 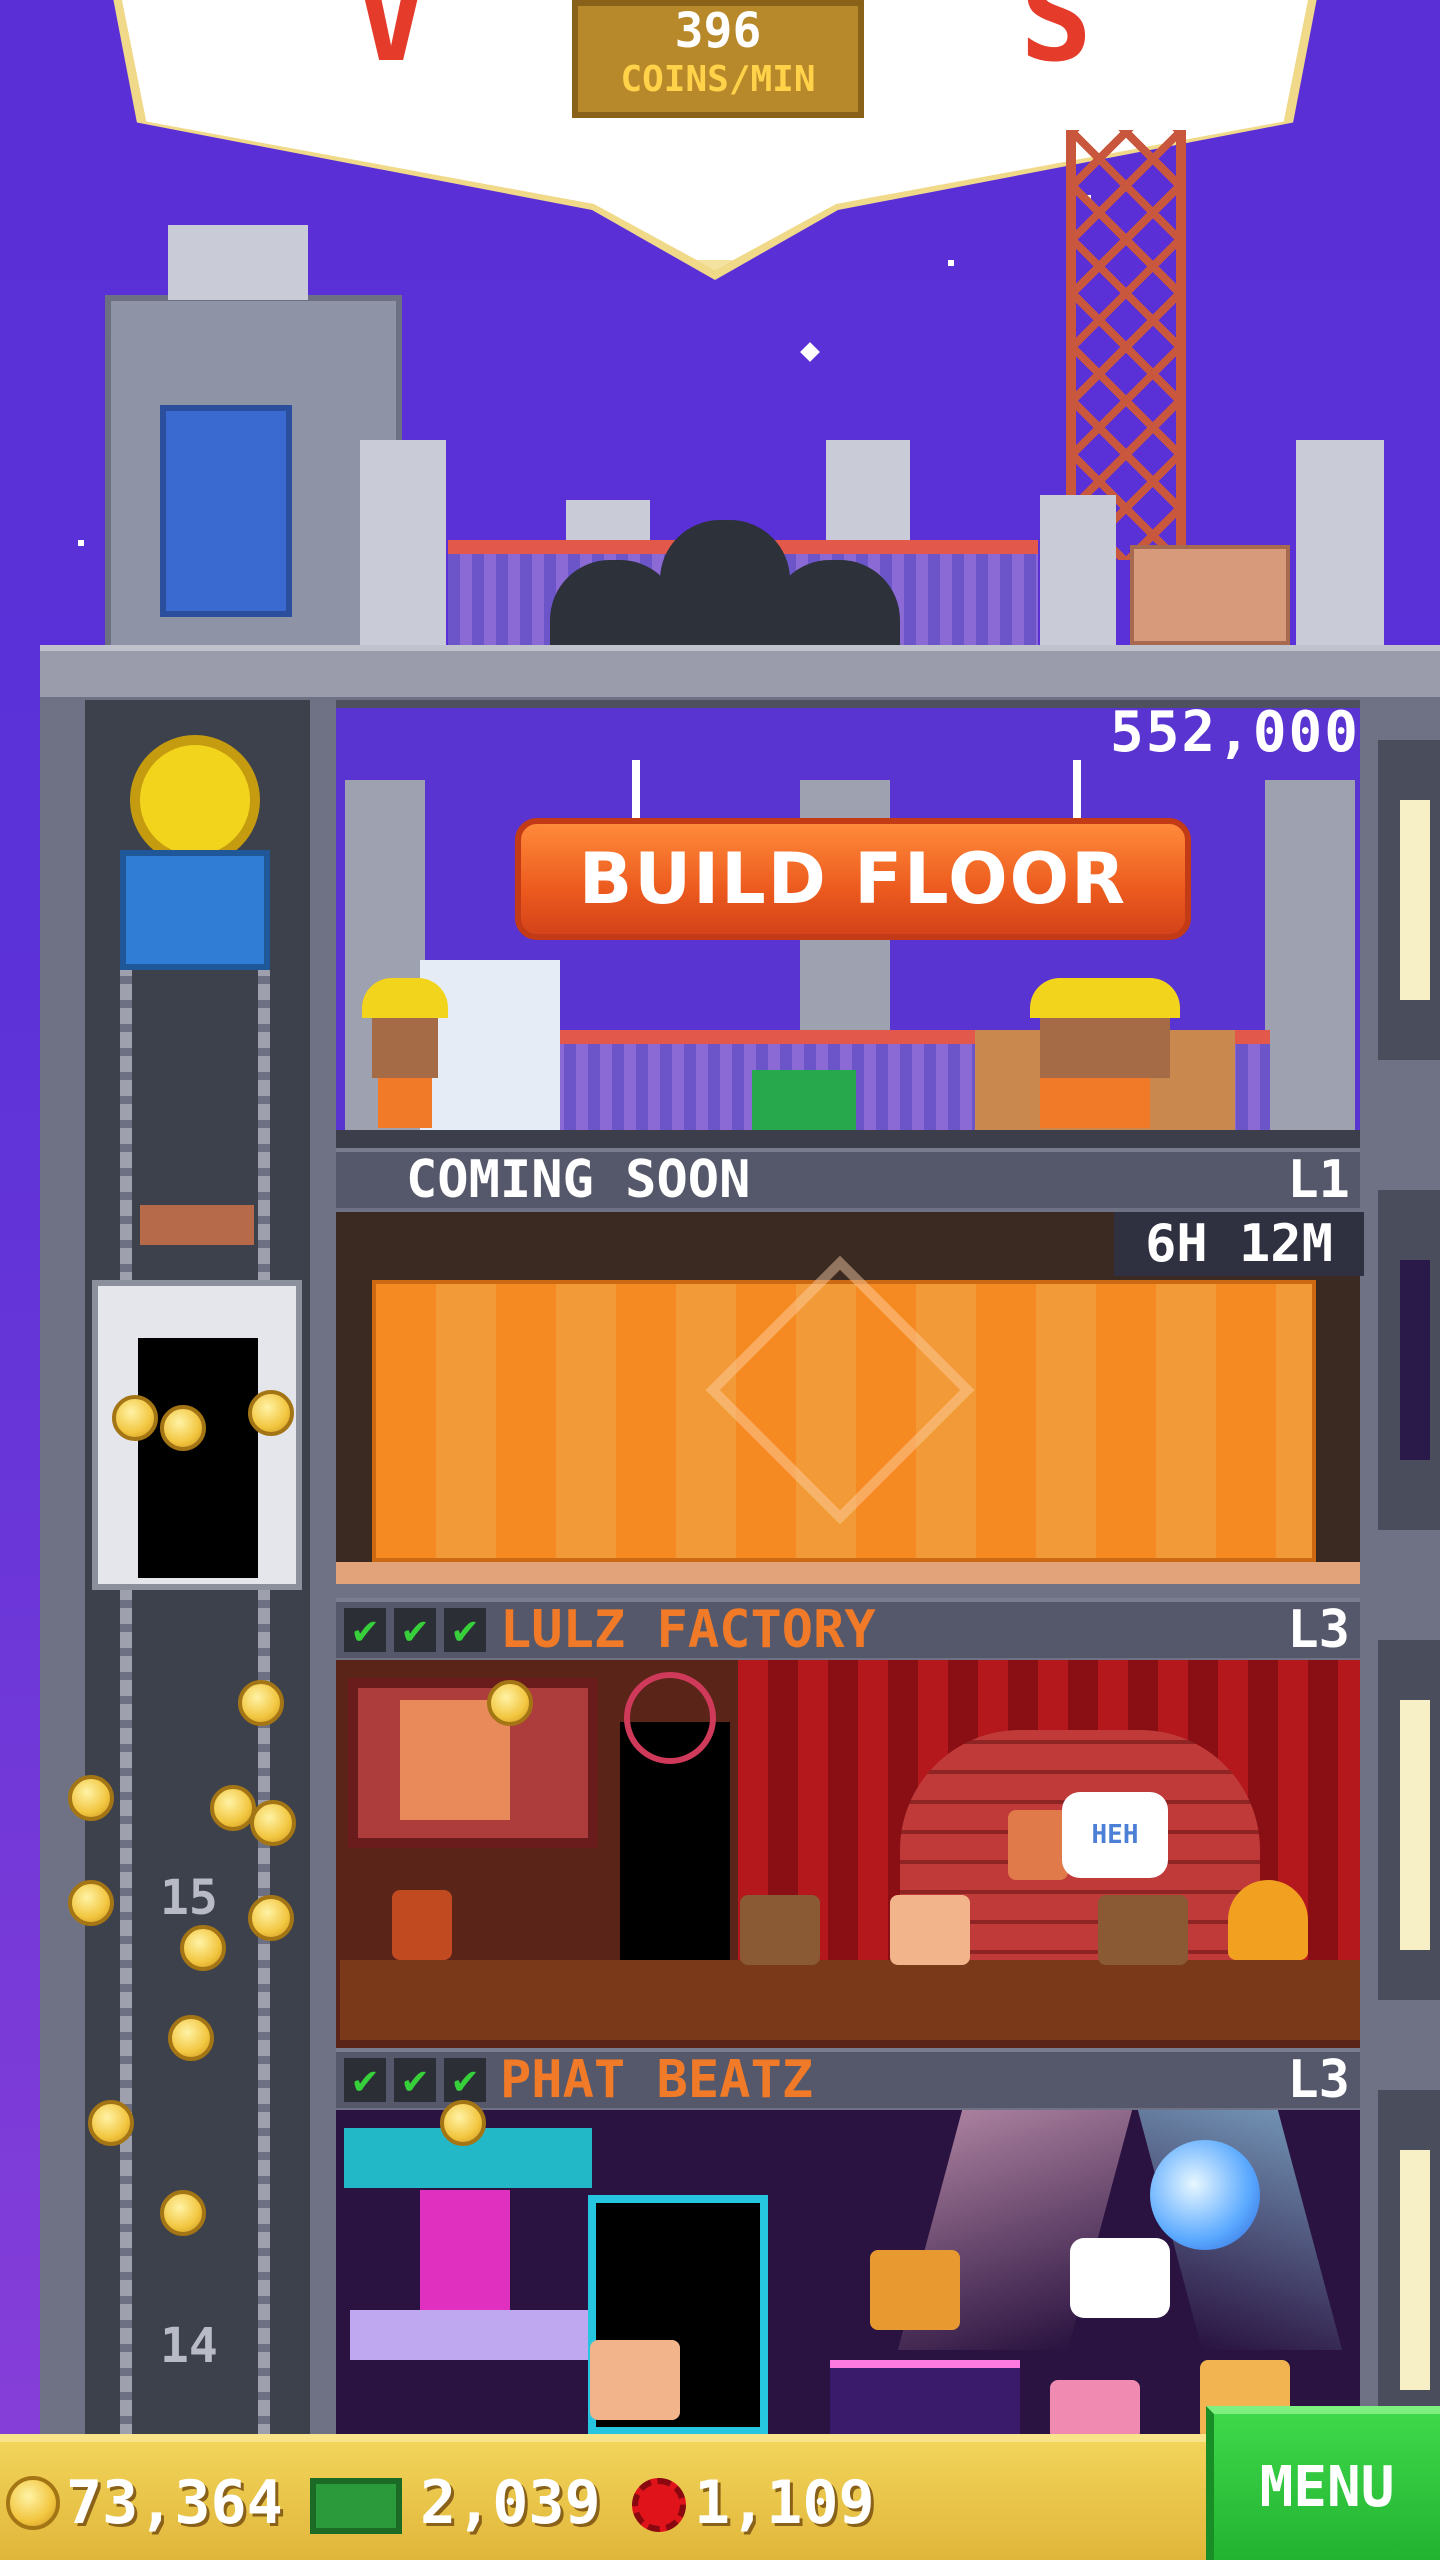 What do you see at coordinates (657, 2080) in the screenshot?
I see `floor-name: PHAT BEATZ` at bounding box center [657, 2080].